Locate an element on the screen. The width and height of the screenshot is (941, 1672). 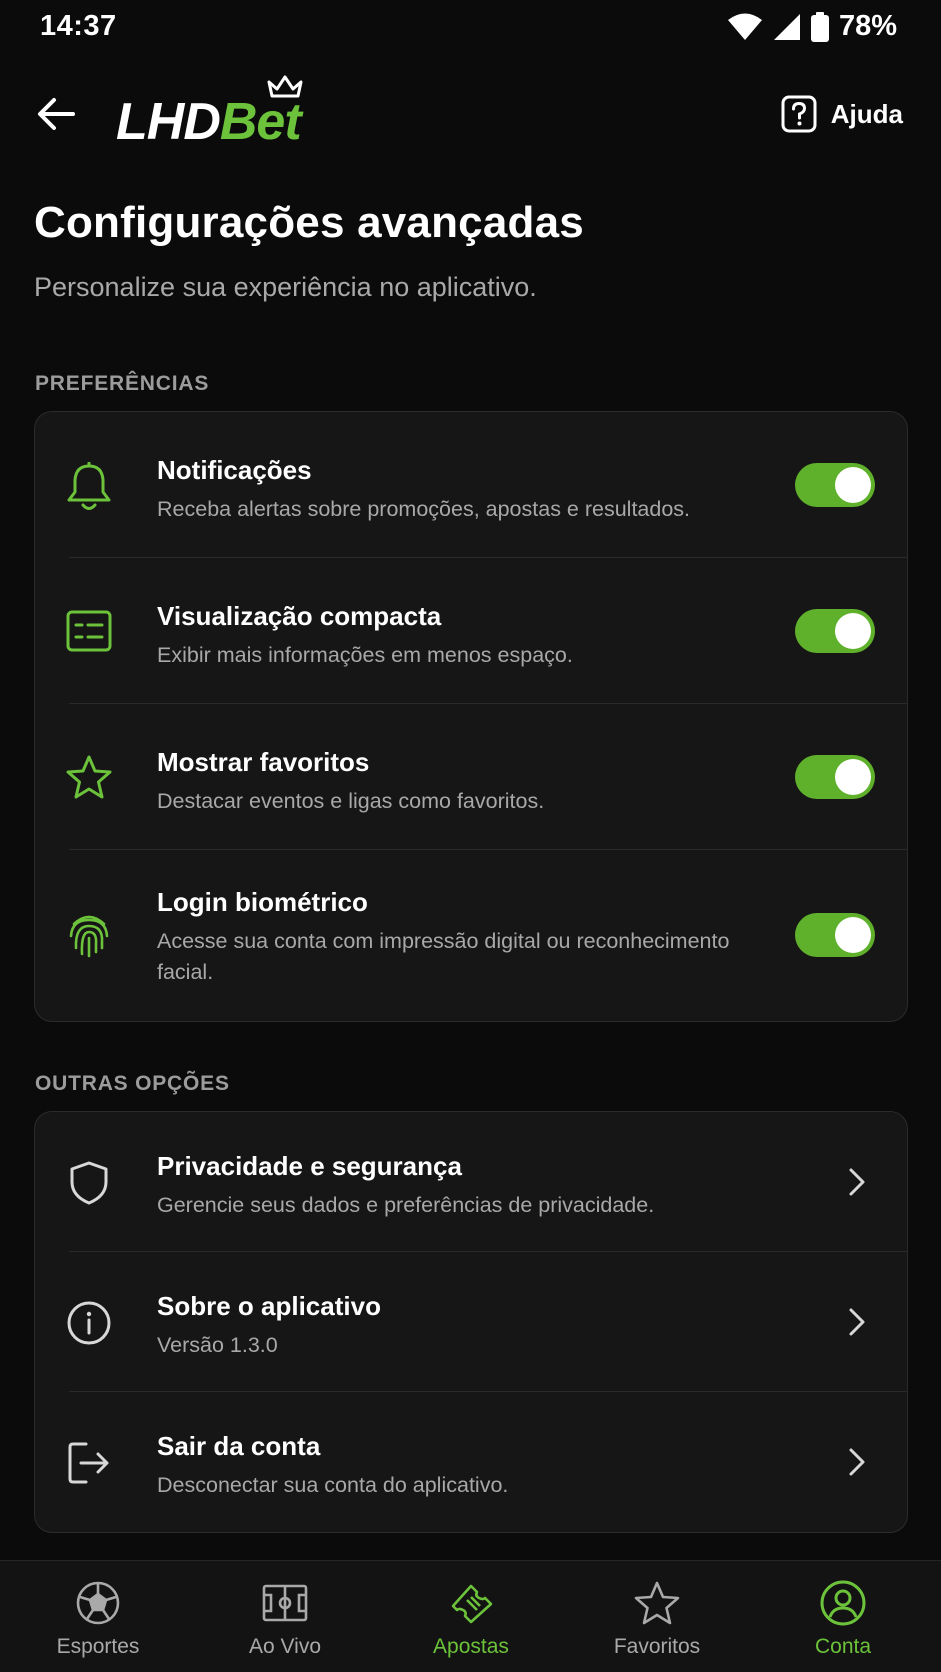
compact-view-toggle is located at coordinates (835, 631).